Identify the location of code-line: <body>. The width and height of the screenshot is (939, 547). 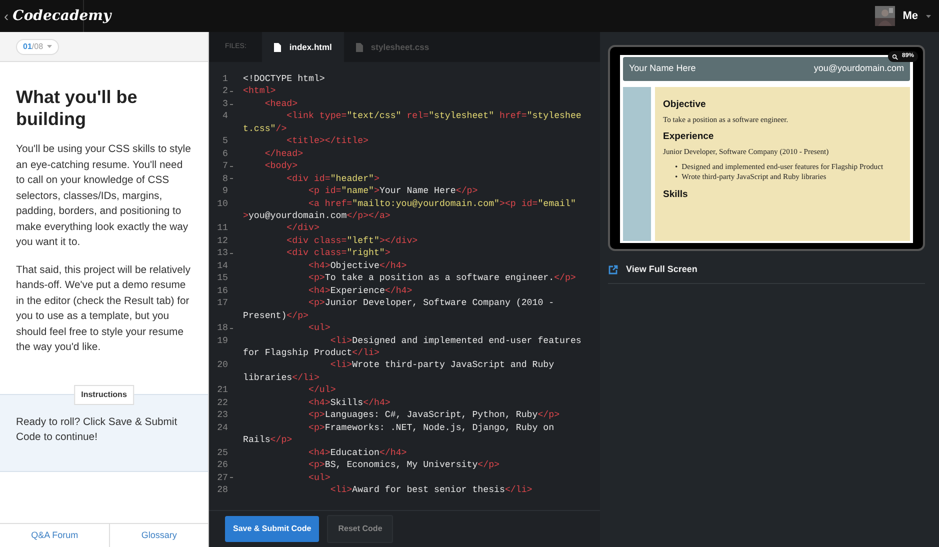
(281, 166).